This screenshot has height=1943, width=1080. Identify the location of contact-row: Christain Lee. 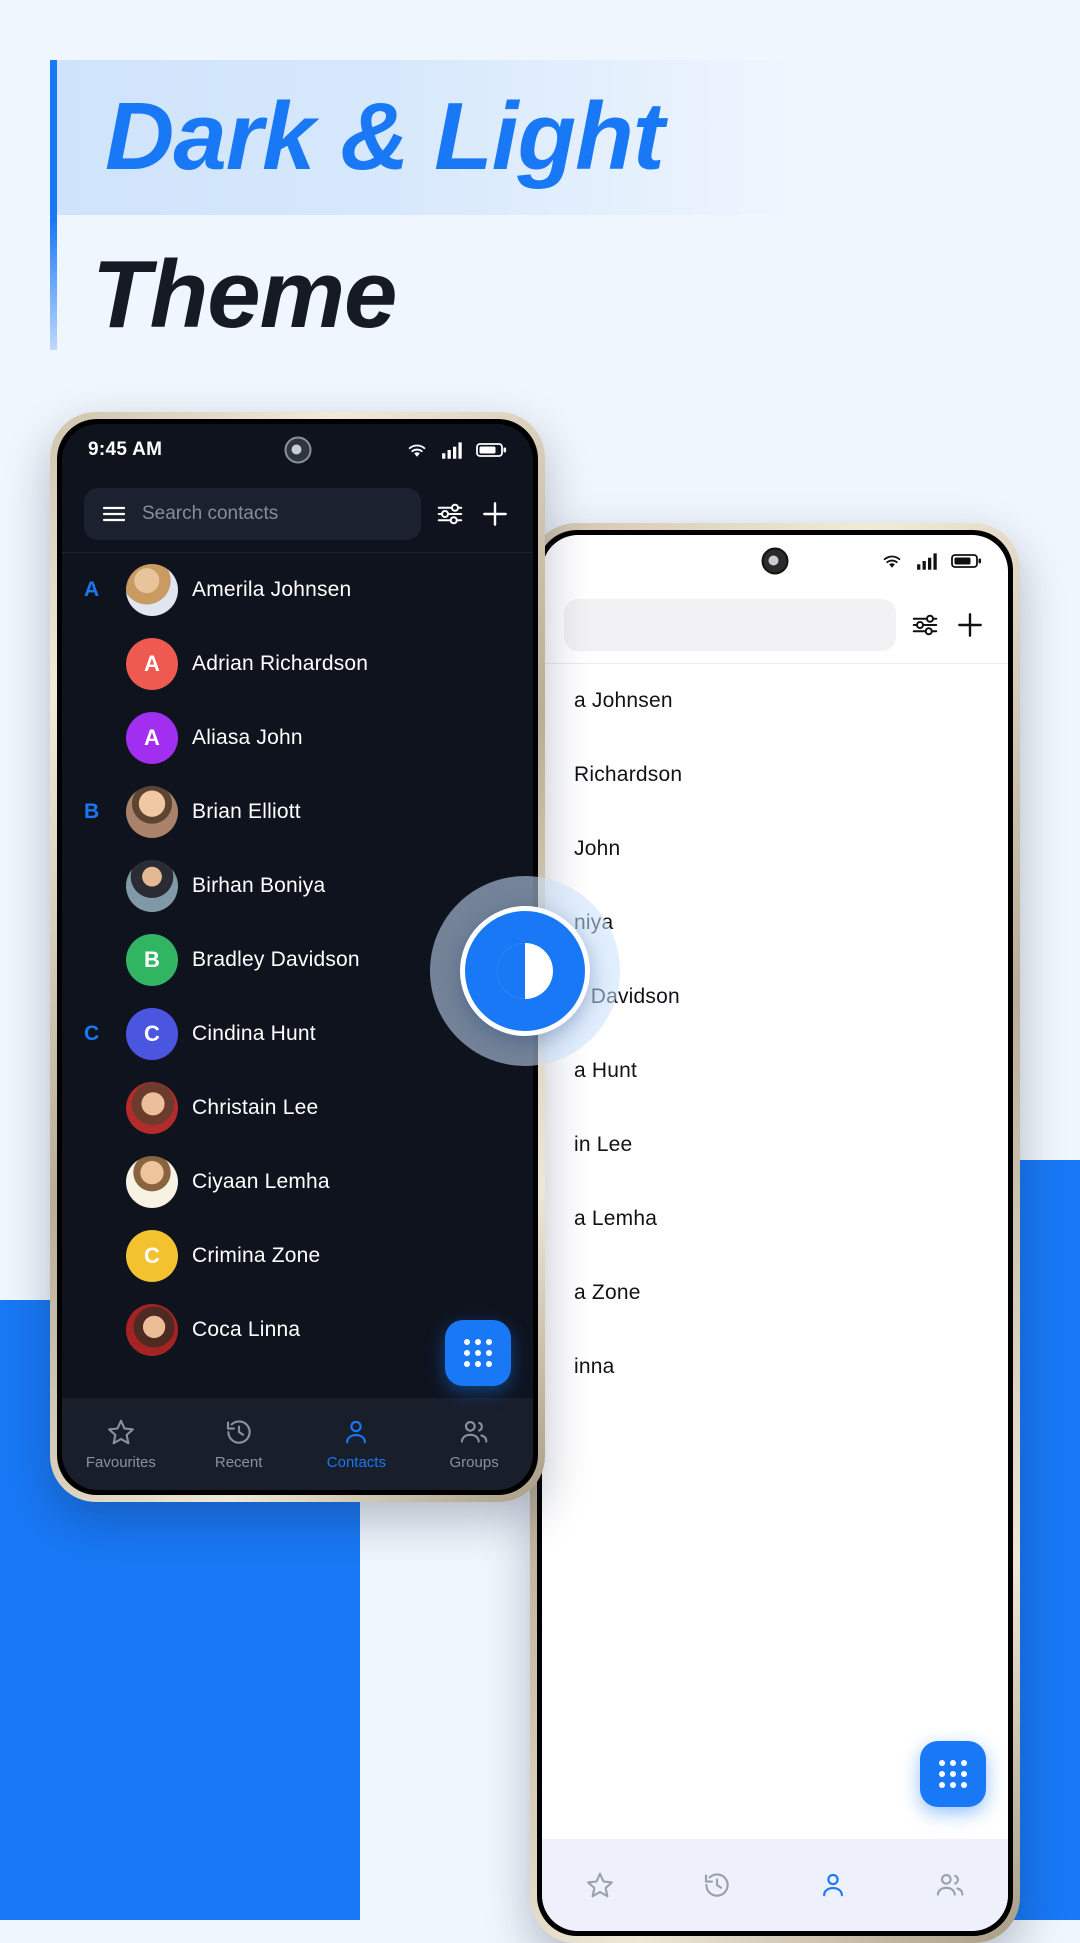
(297, 1108).